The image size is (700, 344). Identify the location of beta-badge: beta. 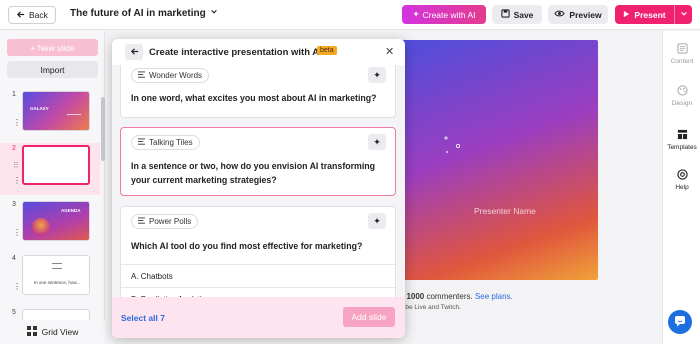
(327, 50).